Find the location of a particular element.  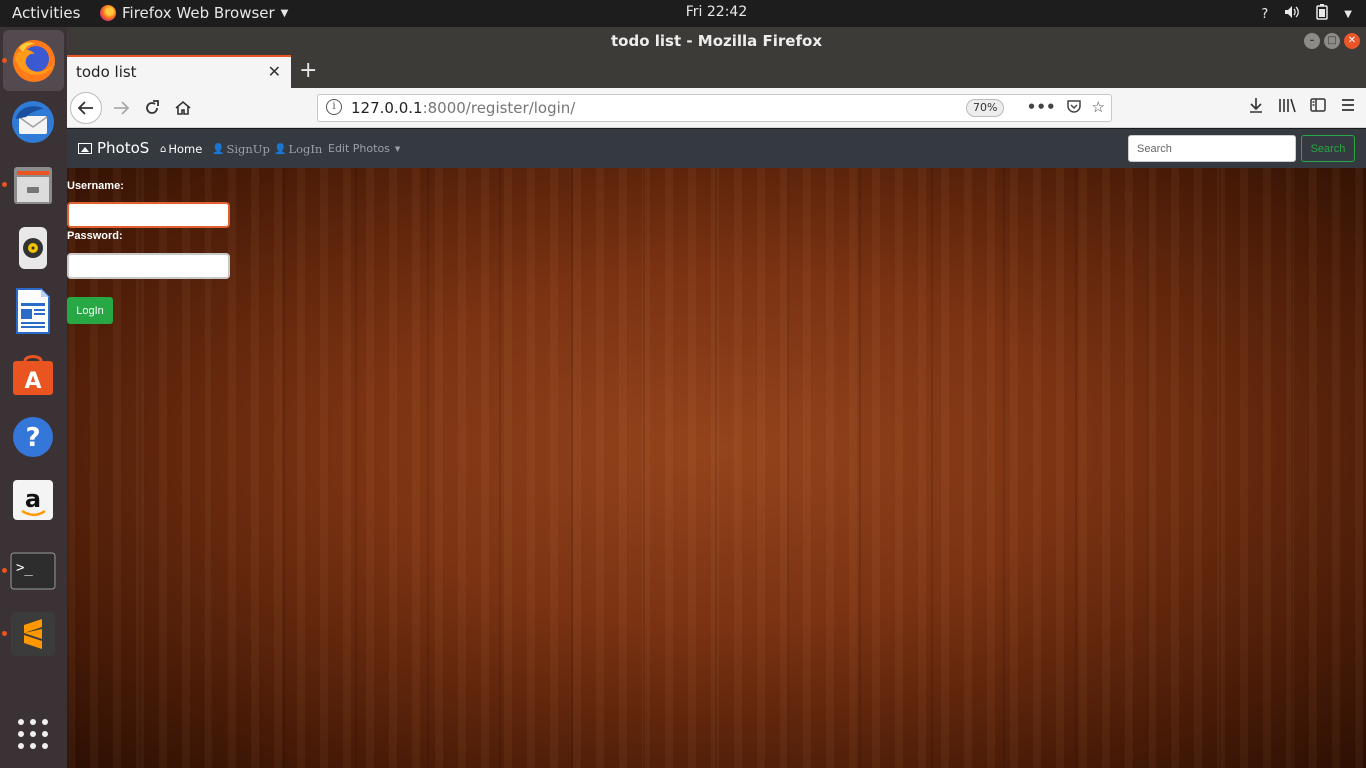

minimize-icon: – is located at coordinates (1312, 41).